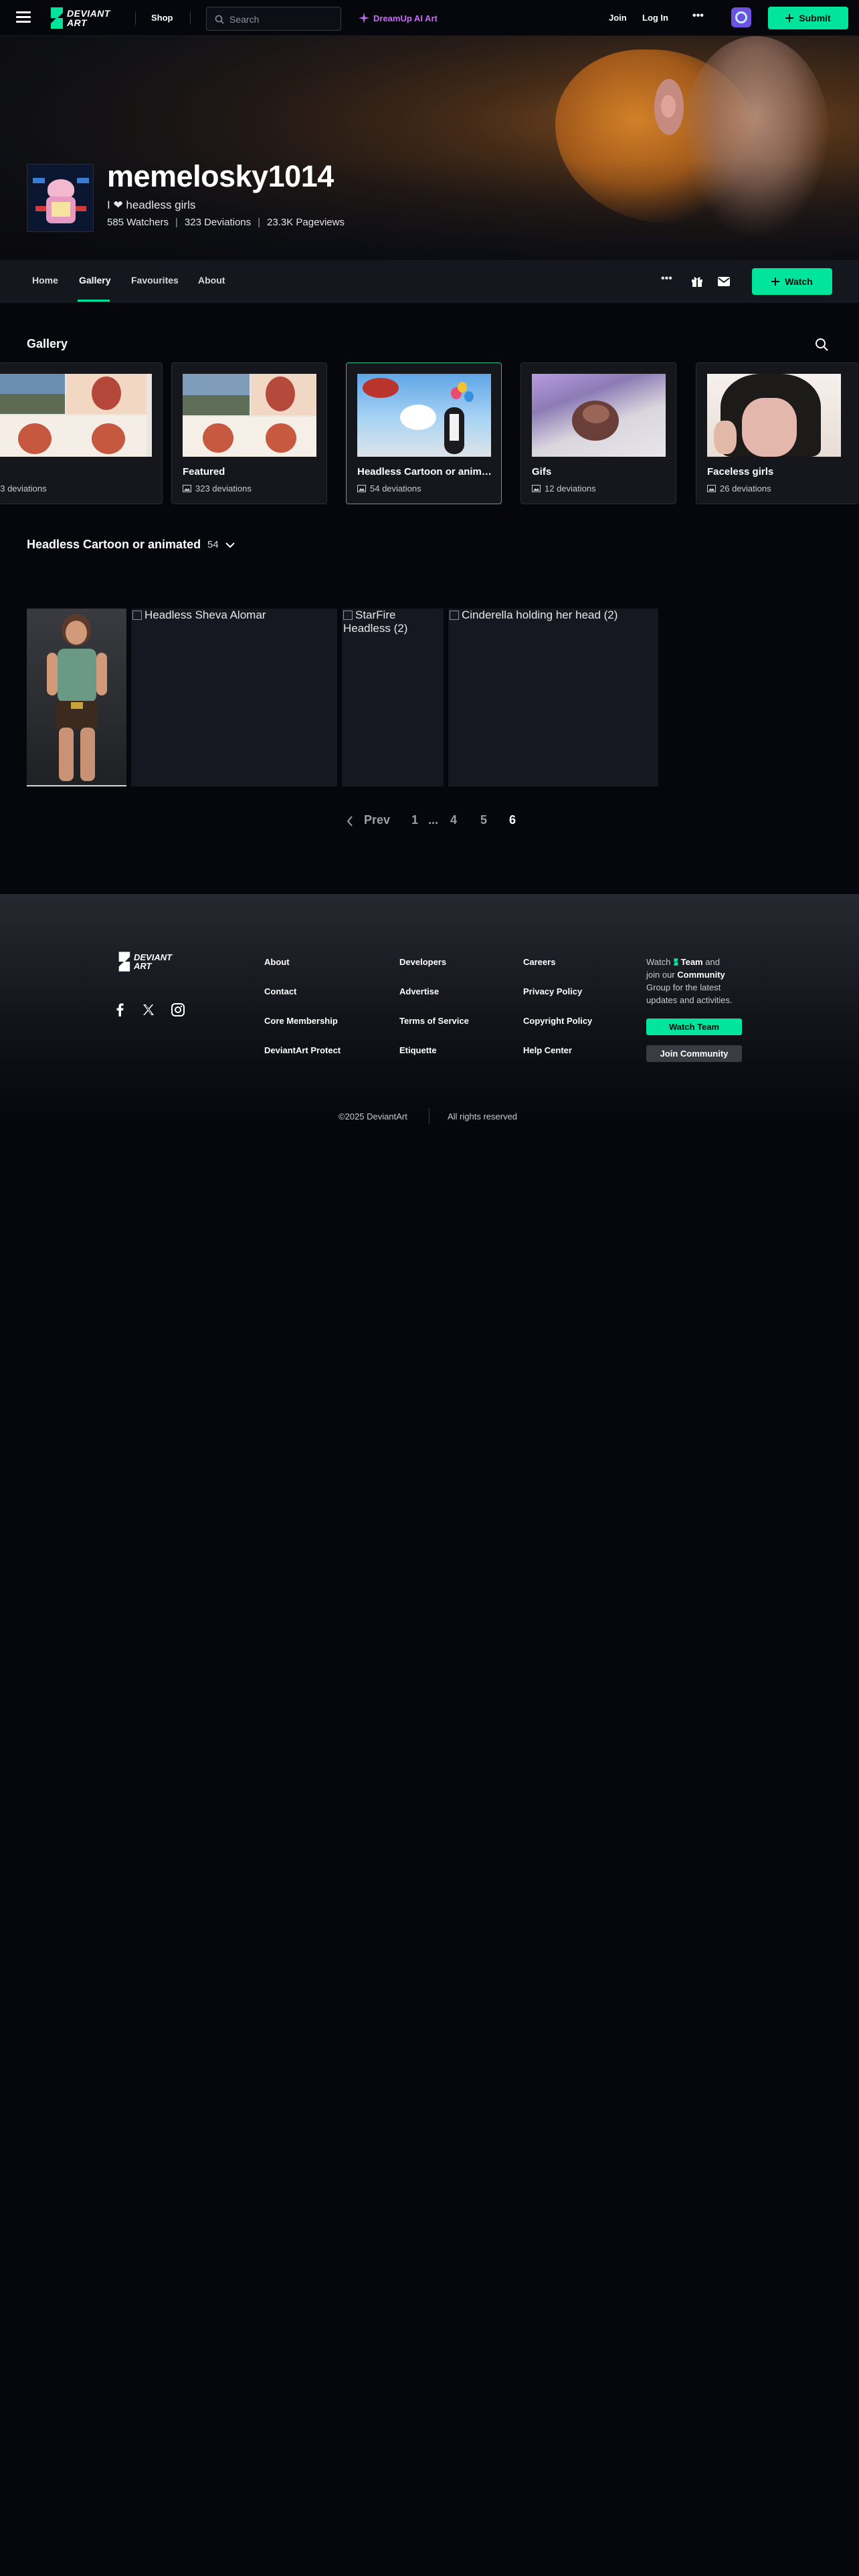 The width and height of the screenshot is (859, 2576). Describe the element at coordinates (815, 18) in the screenshot. I see `submit-label: Submit` at that location.